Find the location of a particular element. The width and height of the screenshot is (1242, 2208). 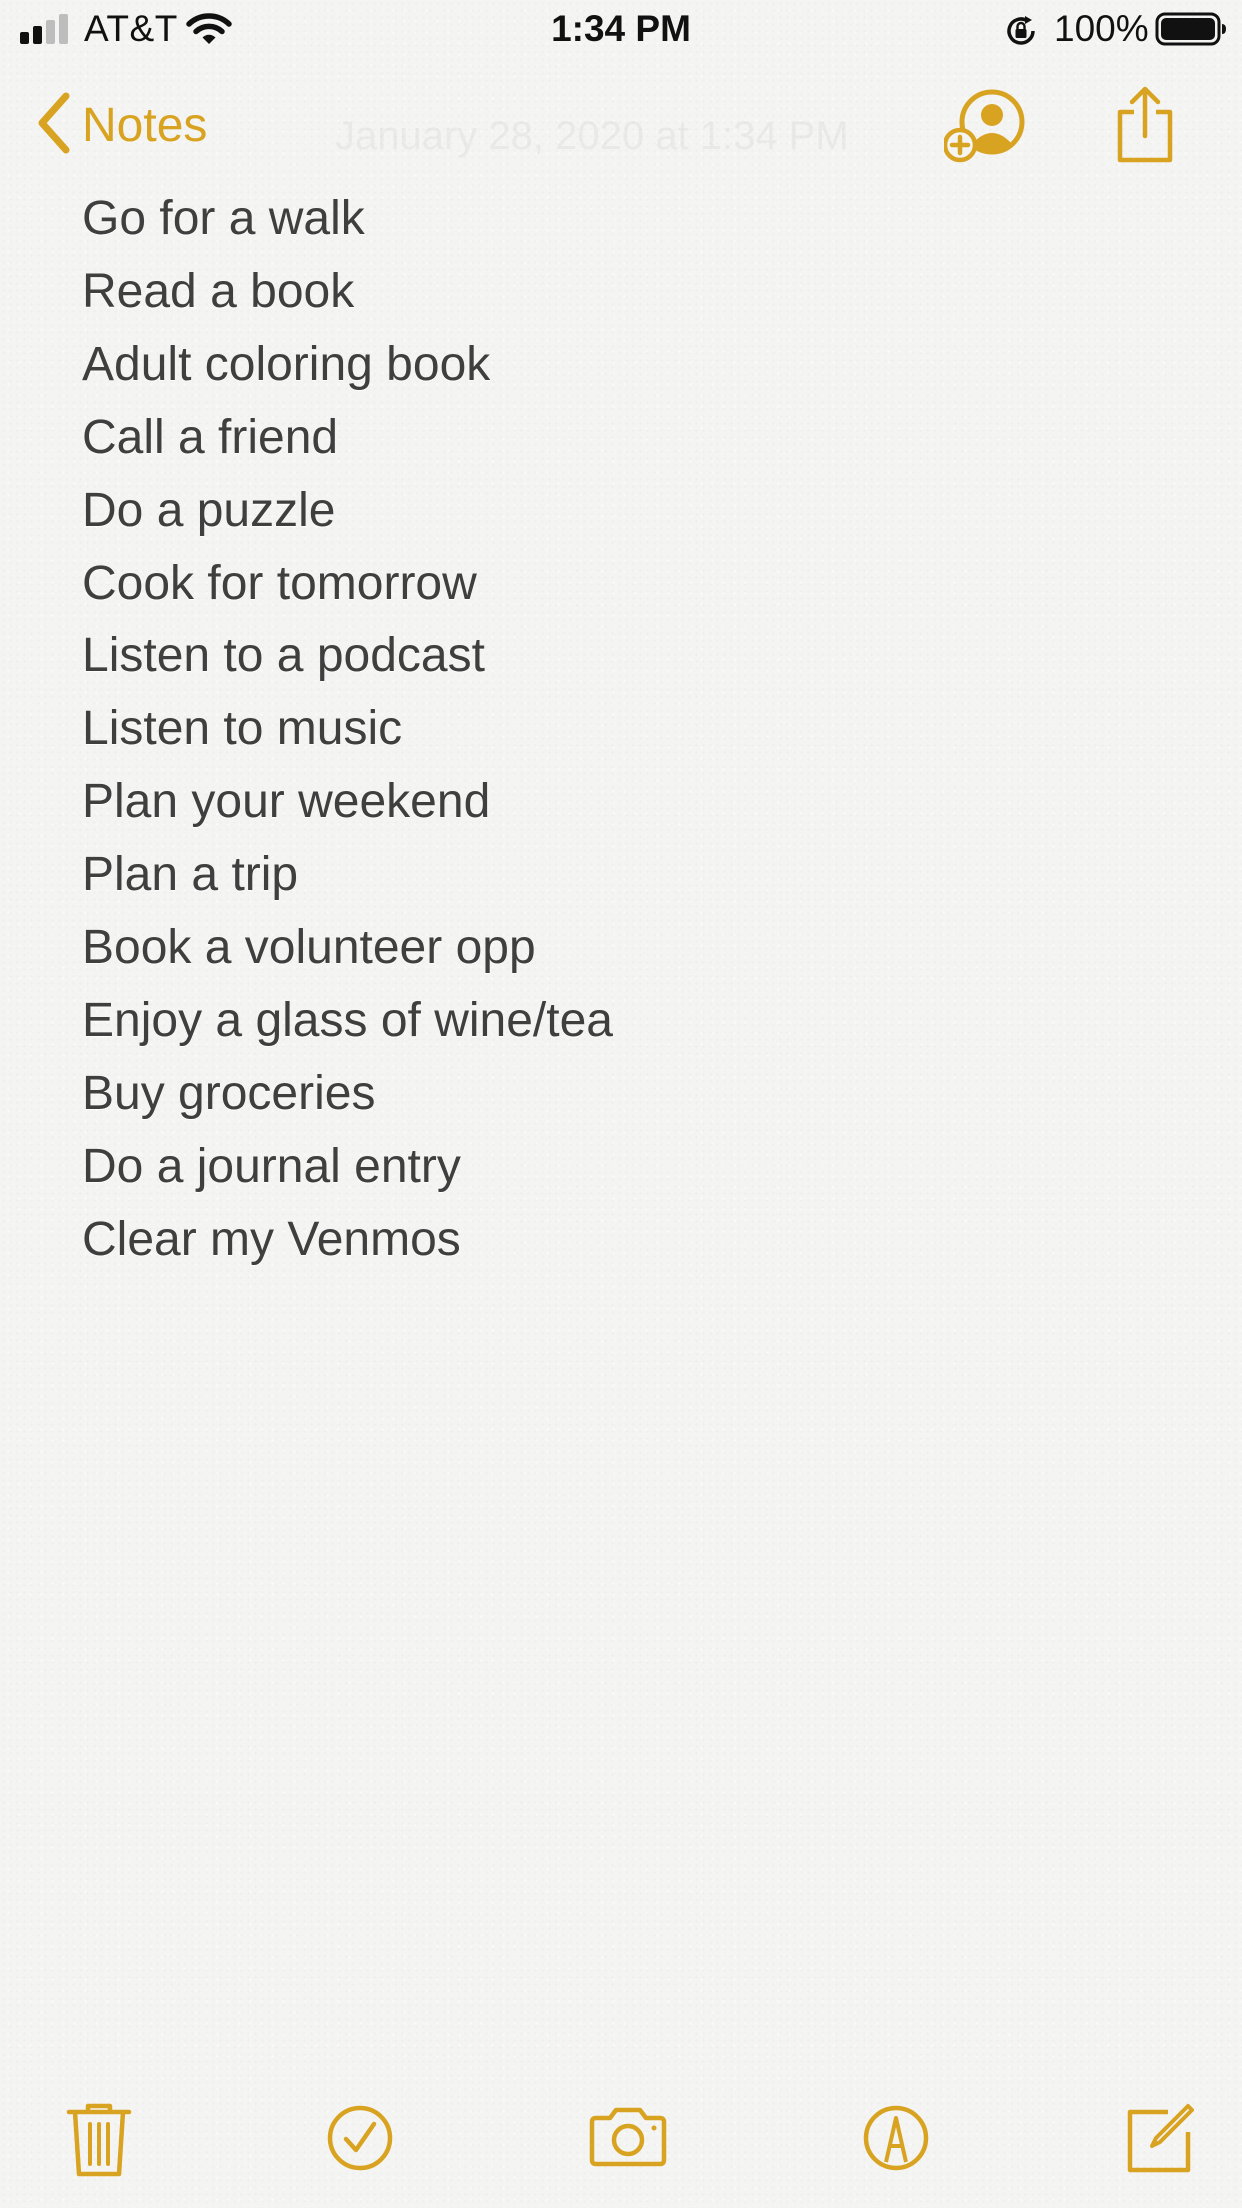

add-person-icon is located at coordinates (985, 128).